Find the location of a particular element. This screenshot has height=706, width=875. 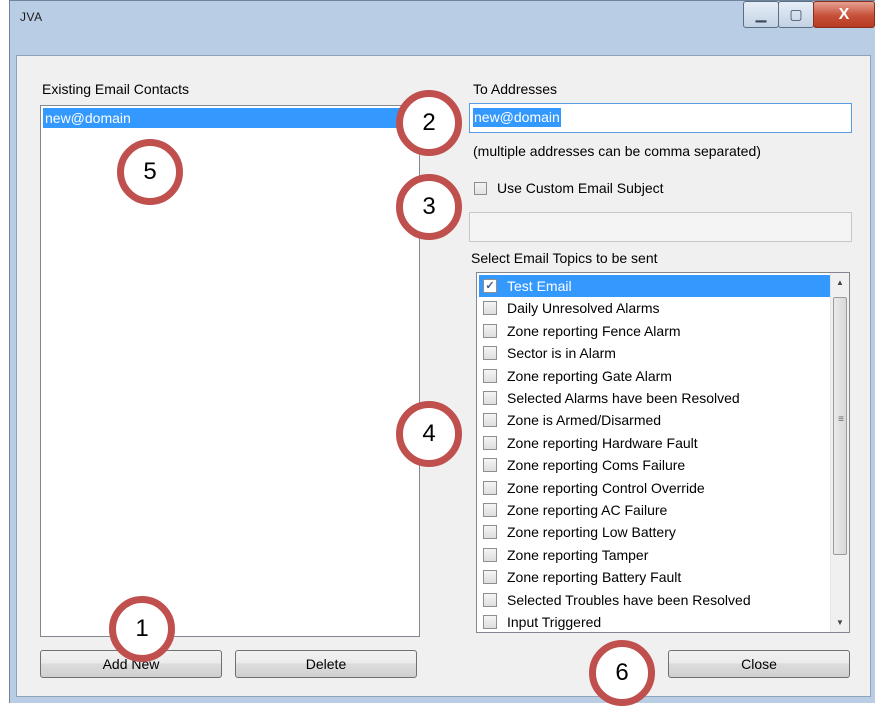

topic-item: Input Triggered is located at coordinates (655, 621).